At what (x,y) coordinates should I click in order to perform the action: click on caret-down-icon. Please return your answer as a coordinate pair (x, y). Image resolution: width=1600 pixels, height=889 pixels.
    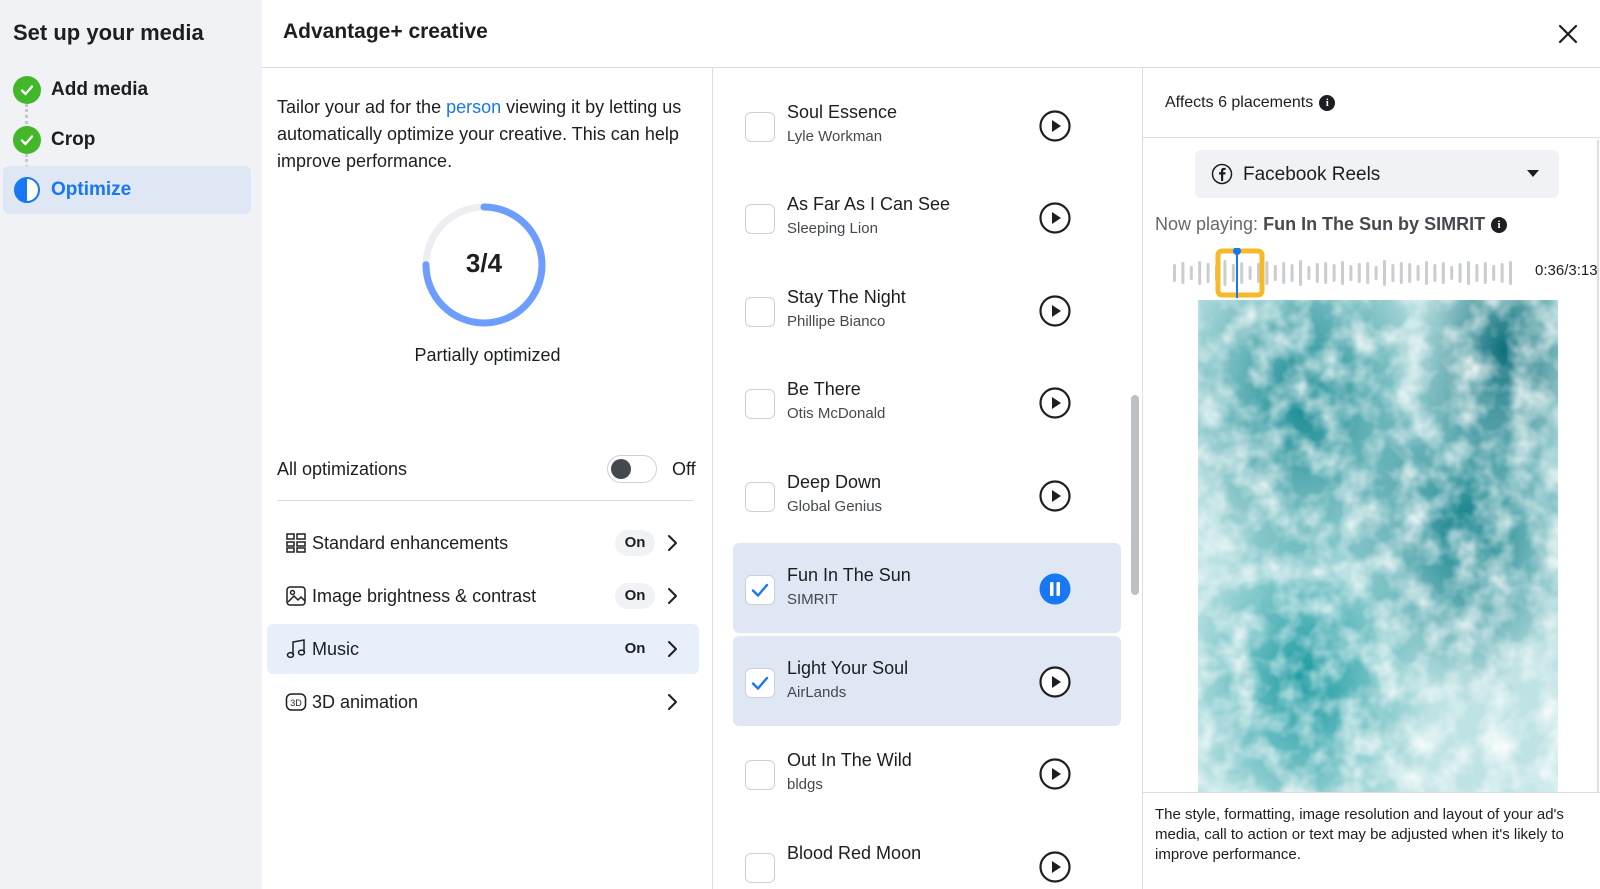
    Looking at the image, I should click on (1533, 173).